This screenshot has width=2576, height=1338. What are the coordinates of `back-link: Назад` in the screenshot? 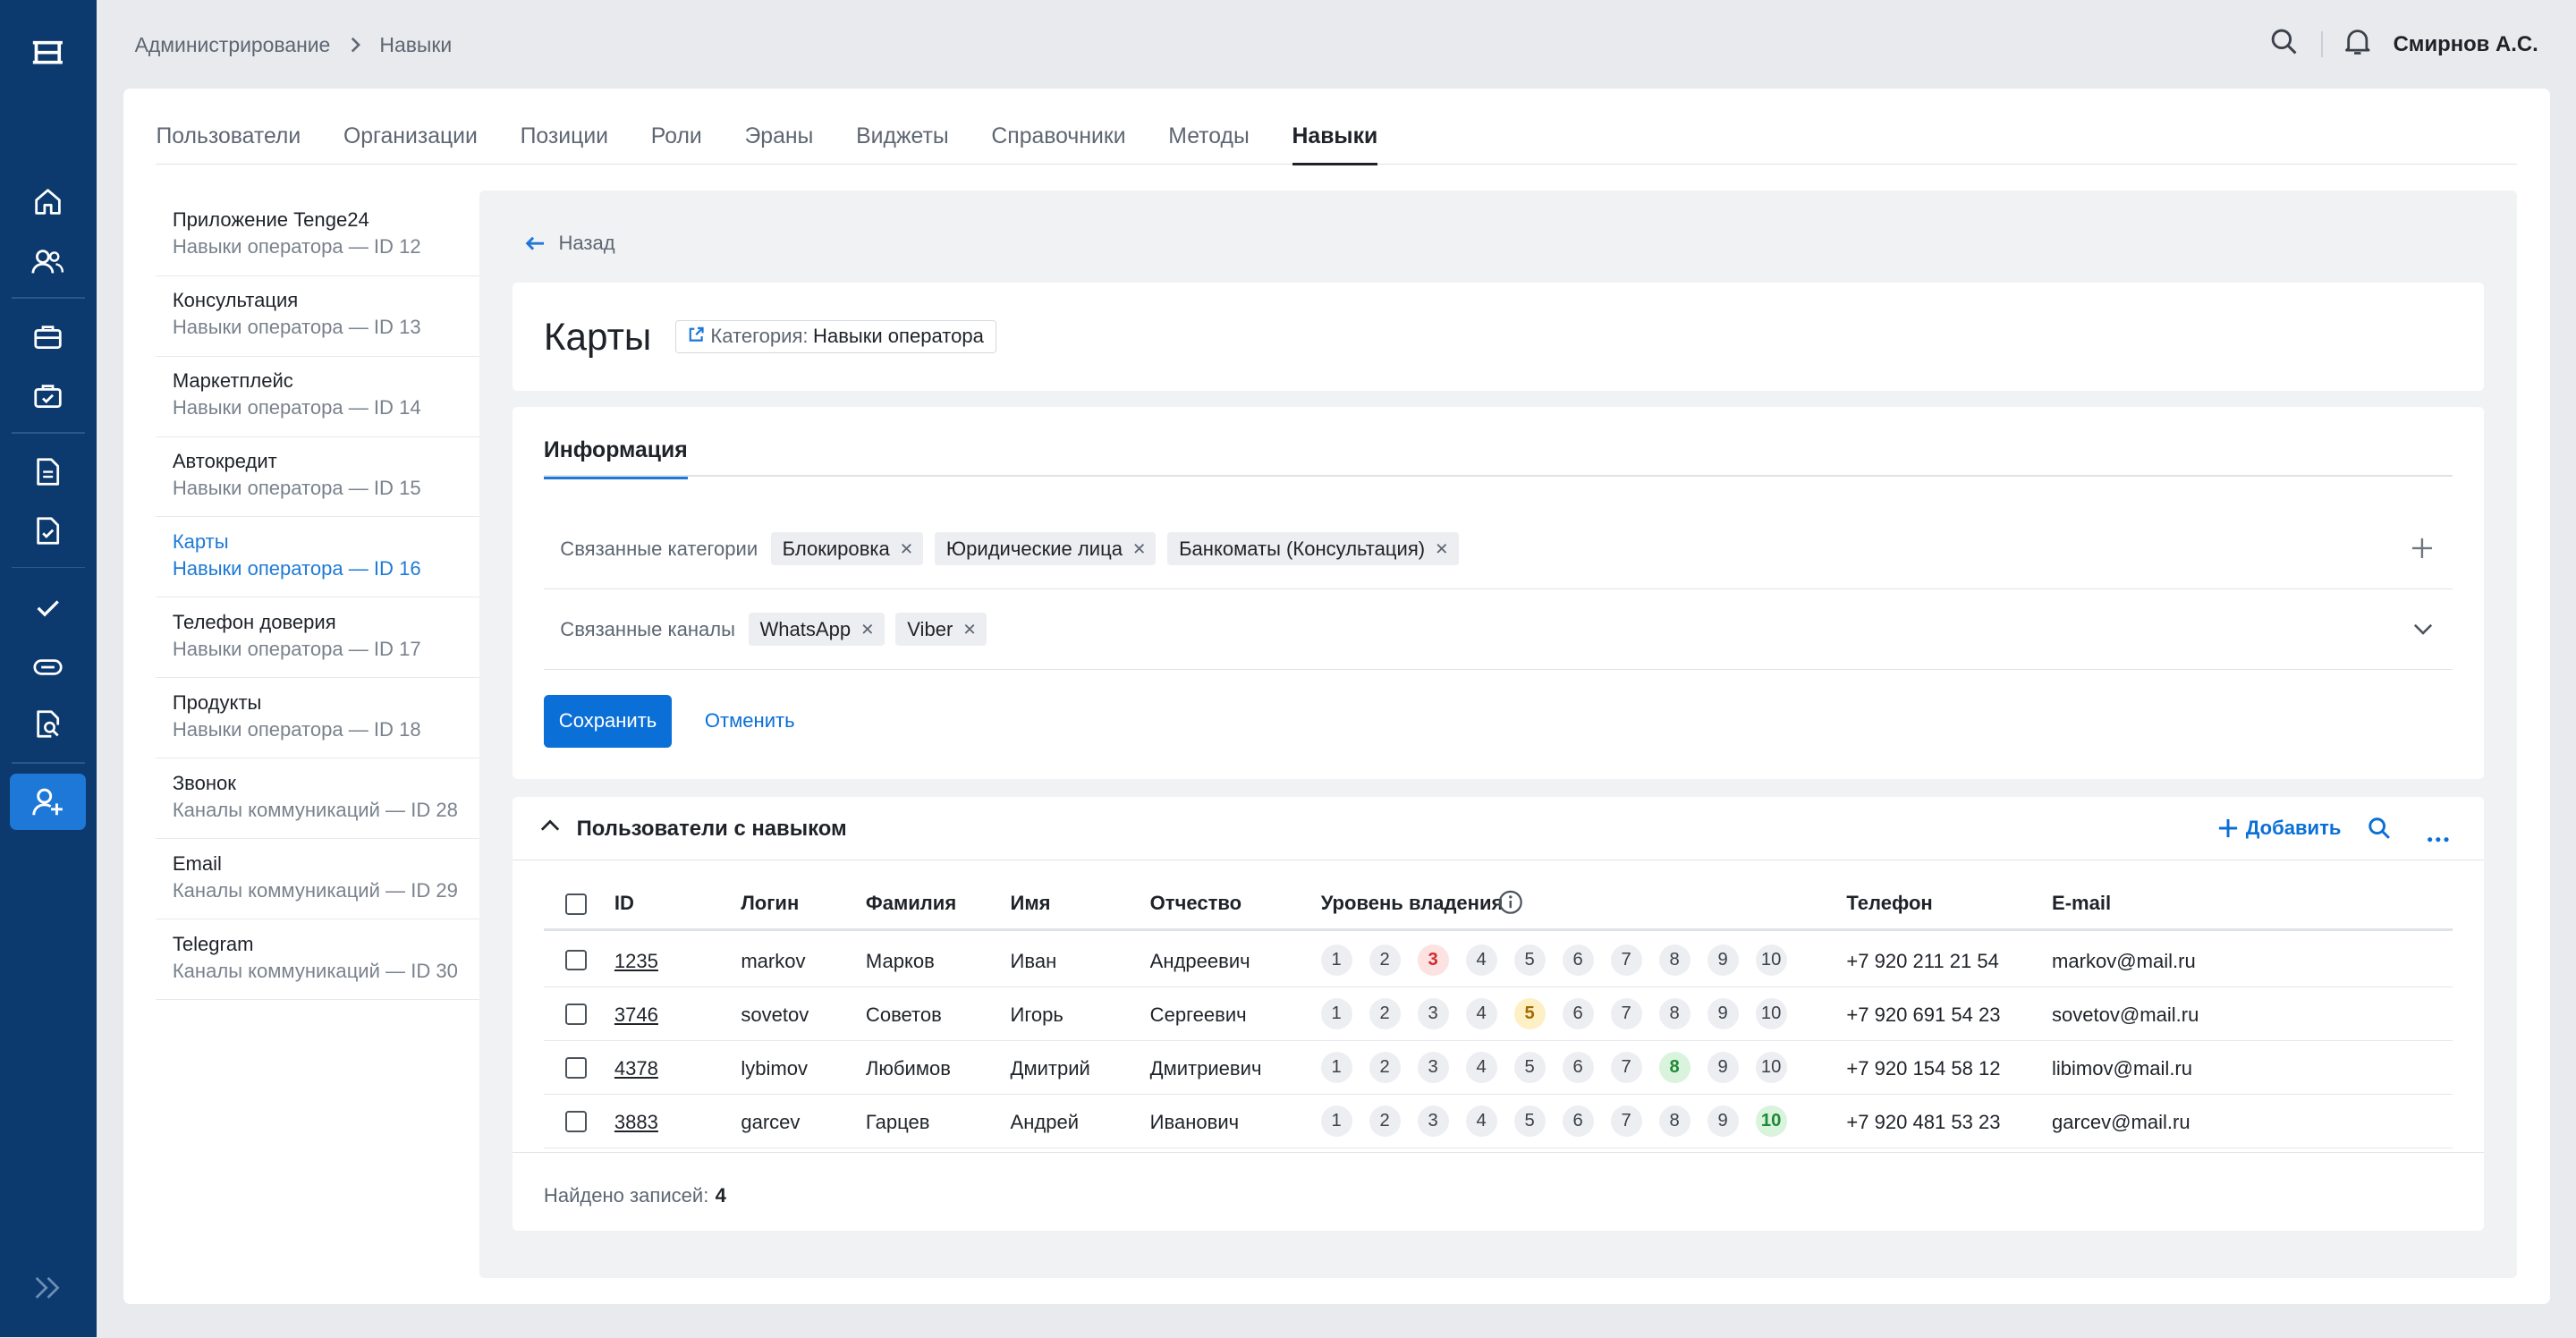 It's located at (569, 243).